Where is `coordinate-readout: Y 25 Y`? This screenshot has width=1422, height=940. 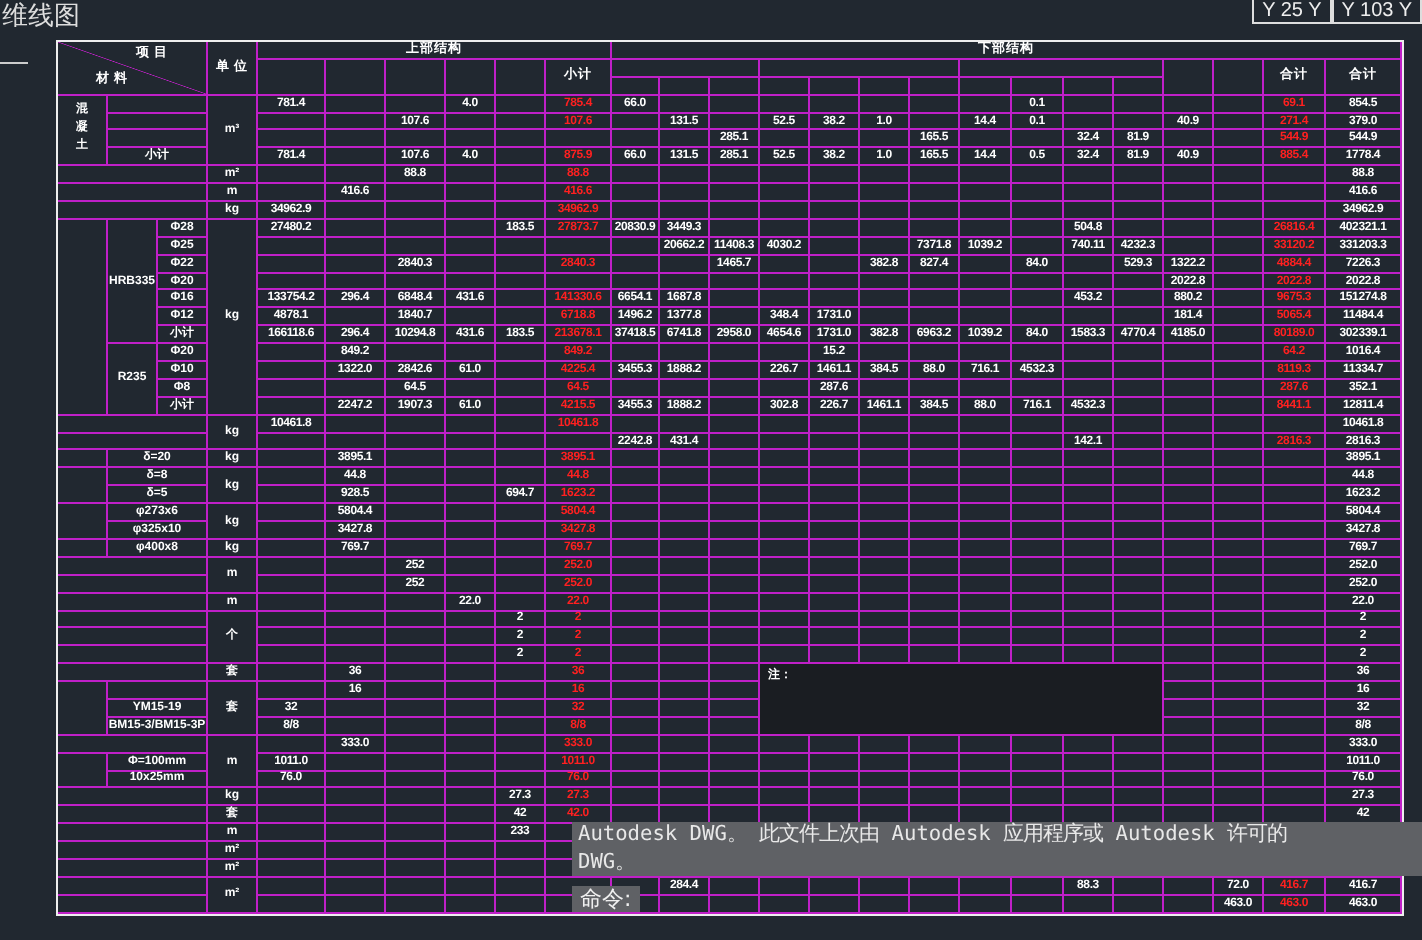 coordinate-readout: Y 25 Y is located at coordinates (1292, 12).